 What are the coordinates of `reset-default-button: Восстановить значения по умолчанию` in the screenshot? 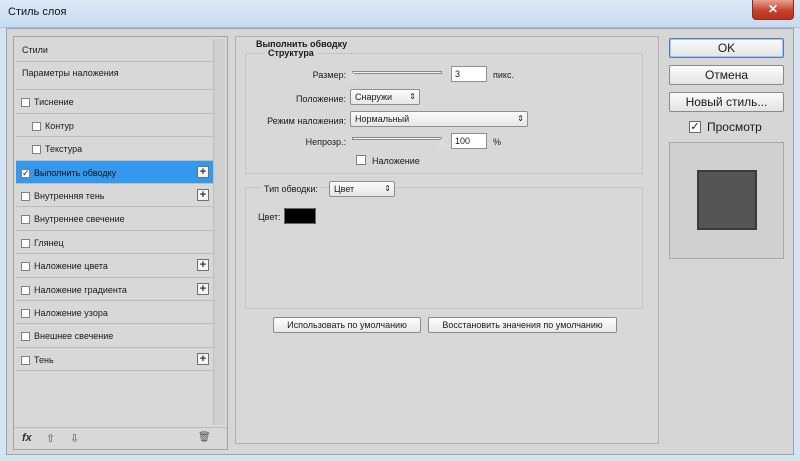 It's located at (522, 325).